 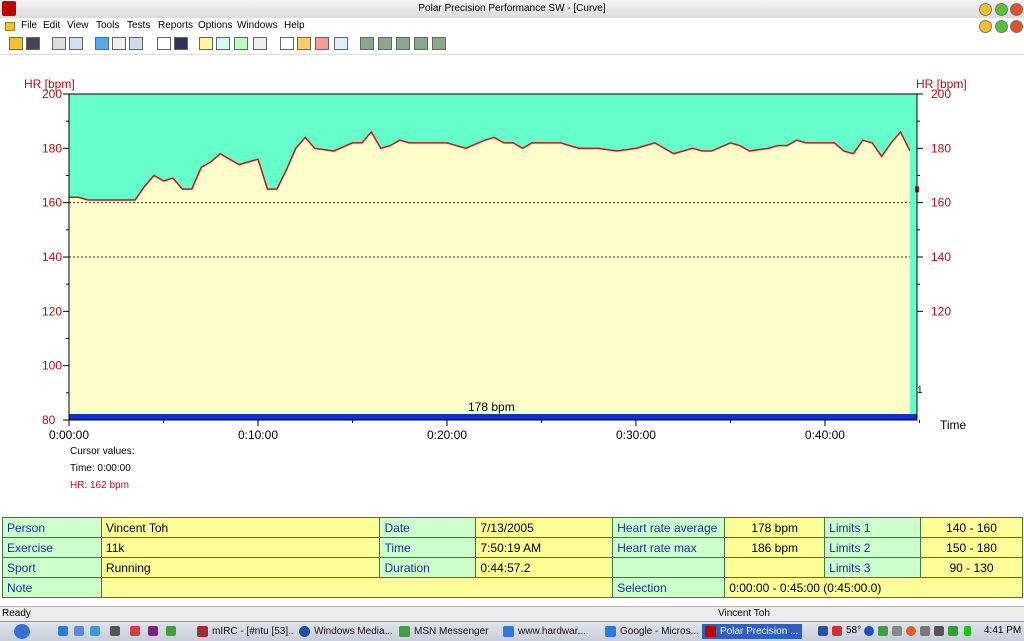 What do you see at coordinates (953, 425) in the screenshot?
I see `x-axis-label: Time` at bounding box center [953, 425].